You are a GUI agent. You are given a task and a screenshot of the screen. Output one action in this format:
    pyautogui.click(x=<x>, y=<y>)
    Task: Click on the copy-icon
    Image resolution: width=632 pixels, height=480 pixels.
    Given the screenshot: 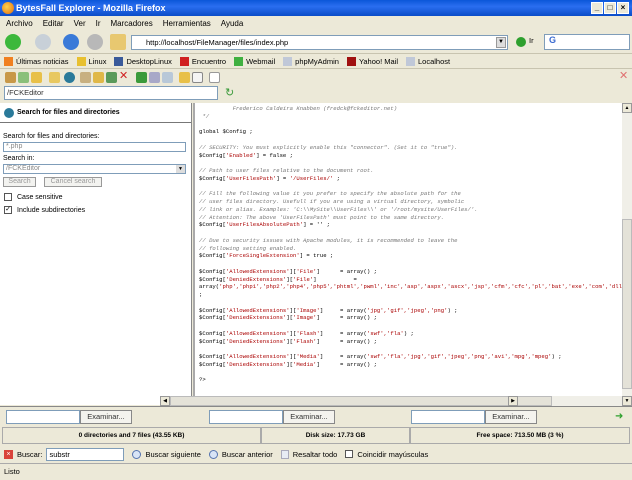 What is the action you would take?
    pyautogui.click(x=85, y=77)
    